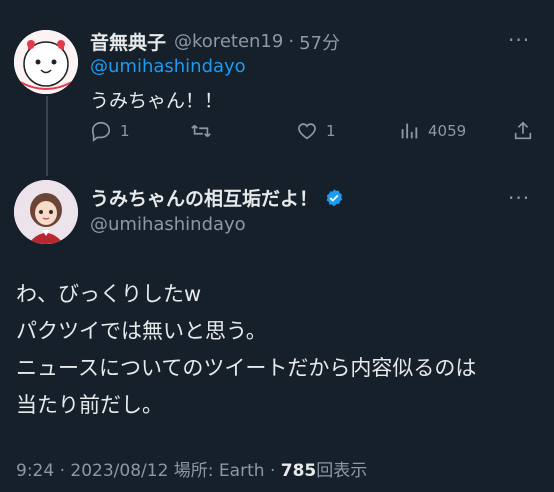  I want to click on tweet-line: わ、びっくりしたw, so click(109, 294).